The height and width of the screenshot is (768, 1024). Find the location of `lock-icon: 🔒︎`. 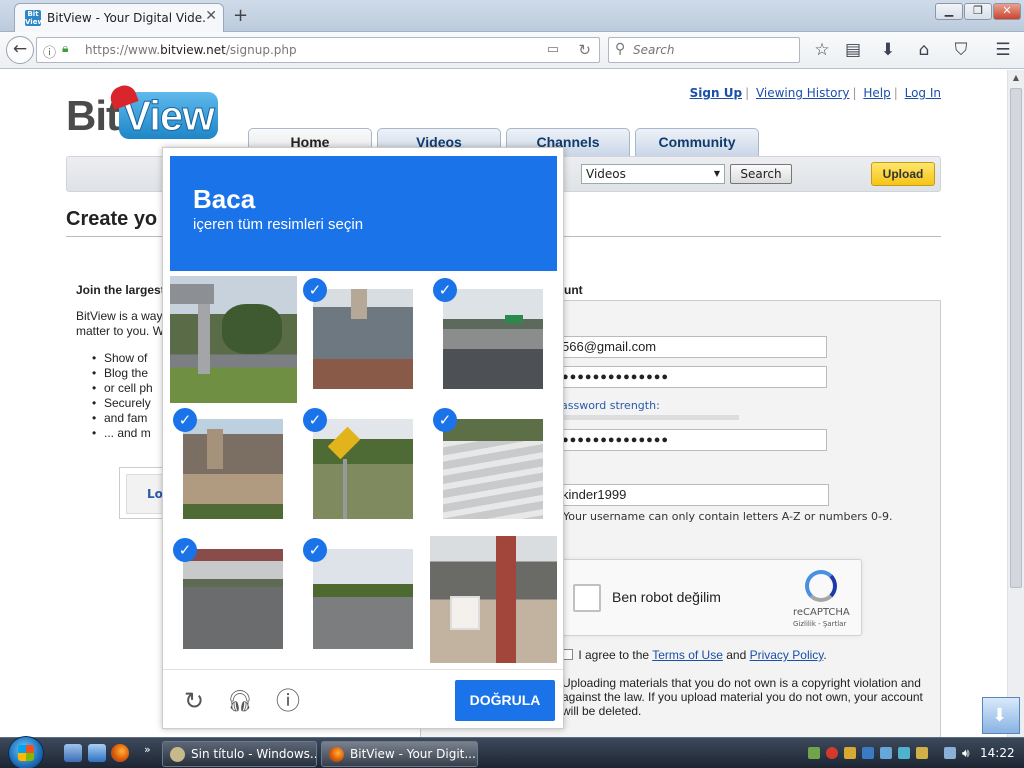

lock-icon: 🔒︎ is located at coordinates (65, 48).